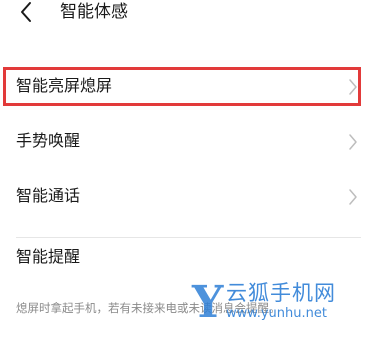 The height and width of the screenshot is (341, 370). I want to click on header: 智能体感, so click(185, 14).